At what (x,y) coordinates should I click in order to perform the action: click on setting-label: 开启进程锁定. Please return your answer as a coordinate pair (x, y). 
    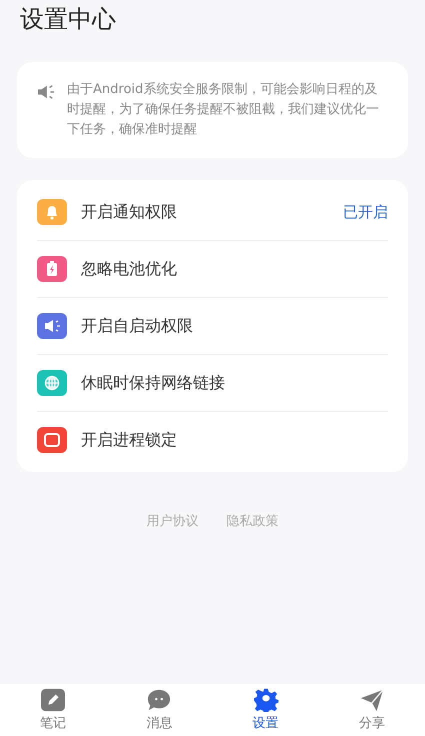
    Looking at the image, I should click on (234, 440).